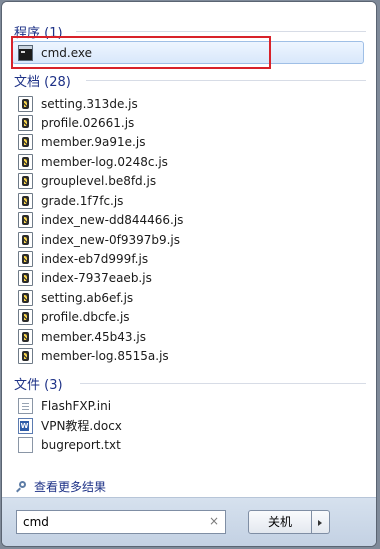 This screenshot has height=549, width=380. Describe the element at coordinates (214, 521) in the screenshot. I see `clear-icon: ×` at that location.